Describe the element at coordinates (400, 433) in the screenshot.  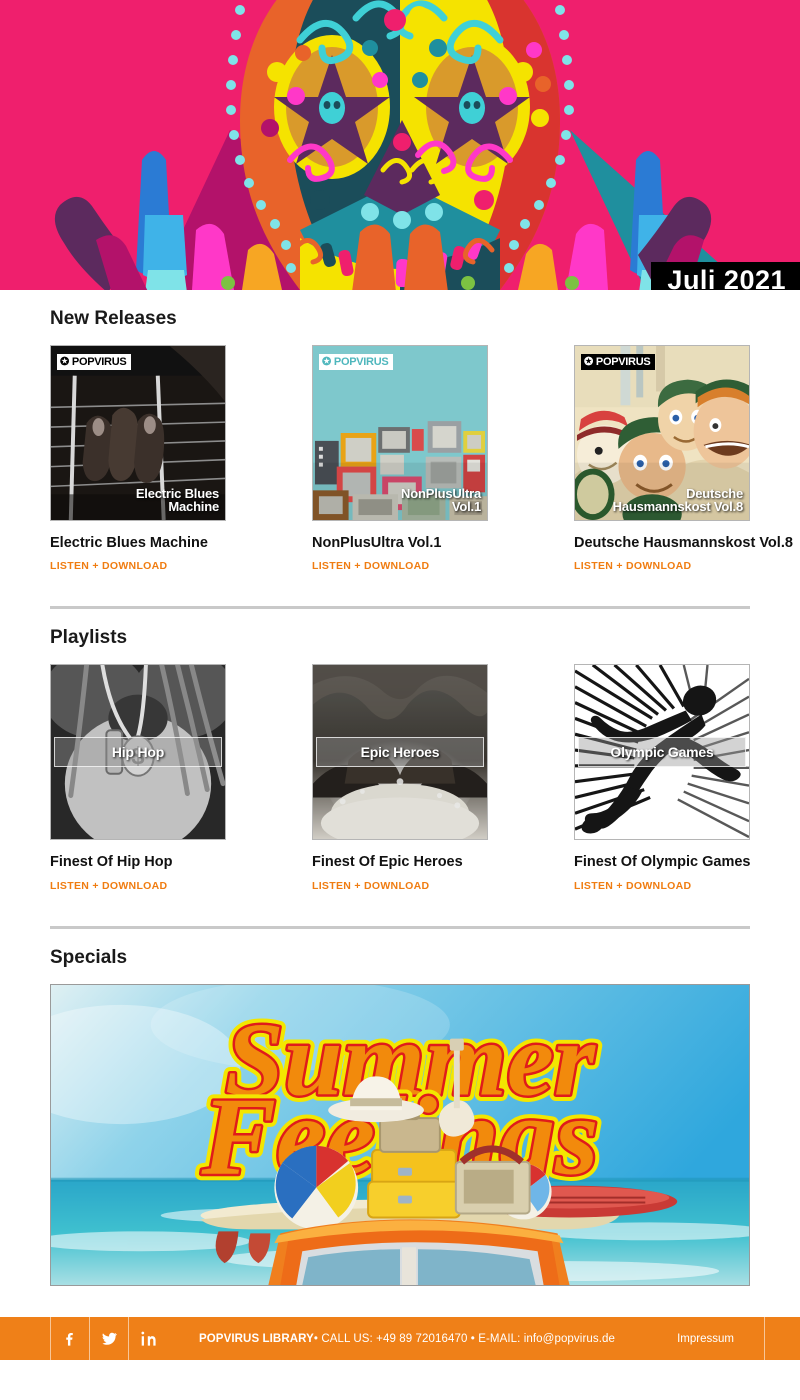
I see `release-cover: ✪ POPVIRUS NonPlusUltra Vol.1` at that location.